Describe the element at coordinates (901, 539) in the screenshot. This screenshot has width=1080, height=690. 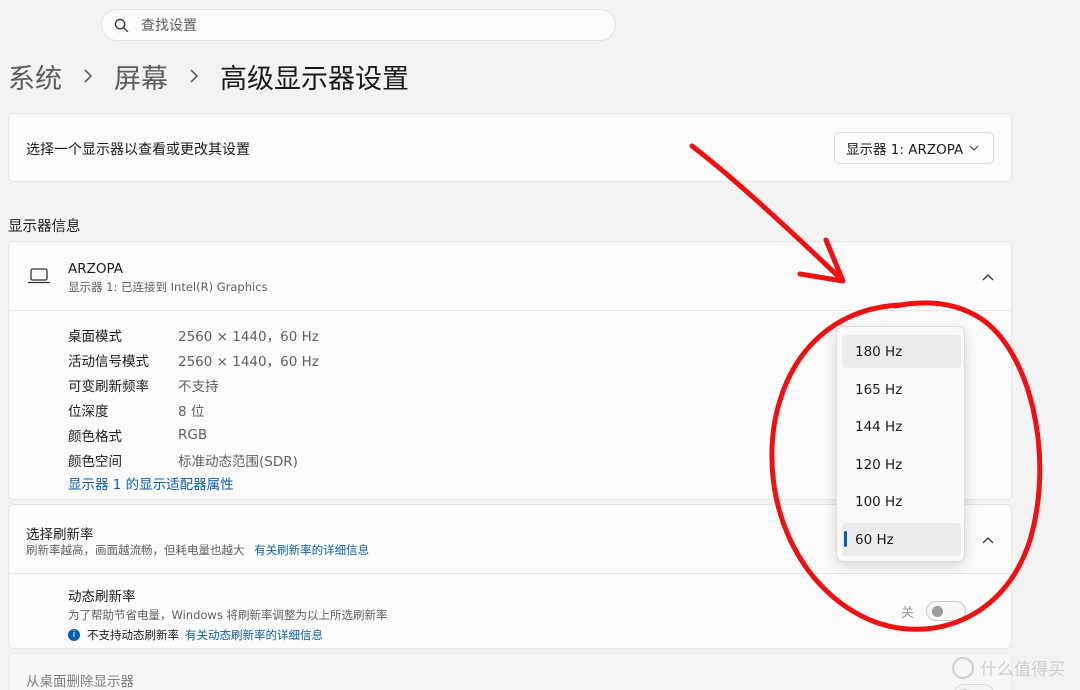
I see `refresh-rate-option-selected: 60 Hz` at that location.